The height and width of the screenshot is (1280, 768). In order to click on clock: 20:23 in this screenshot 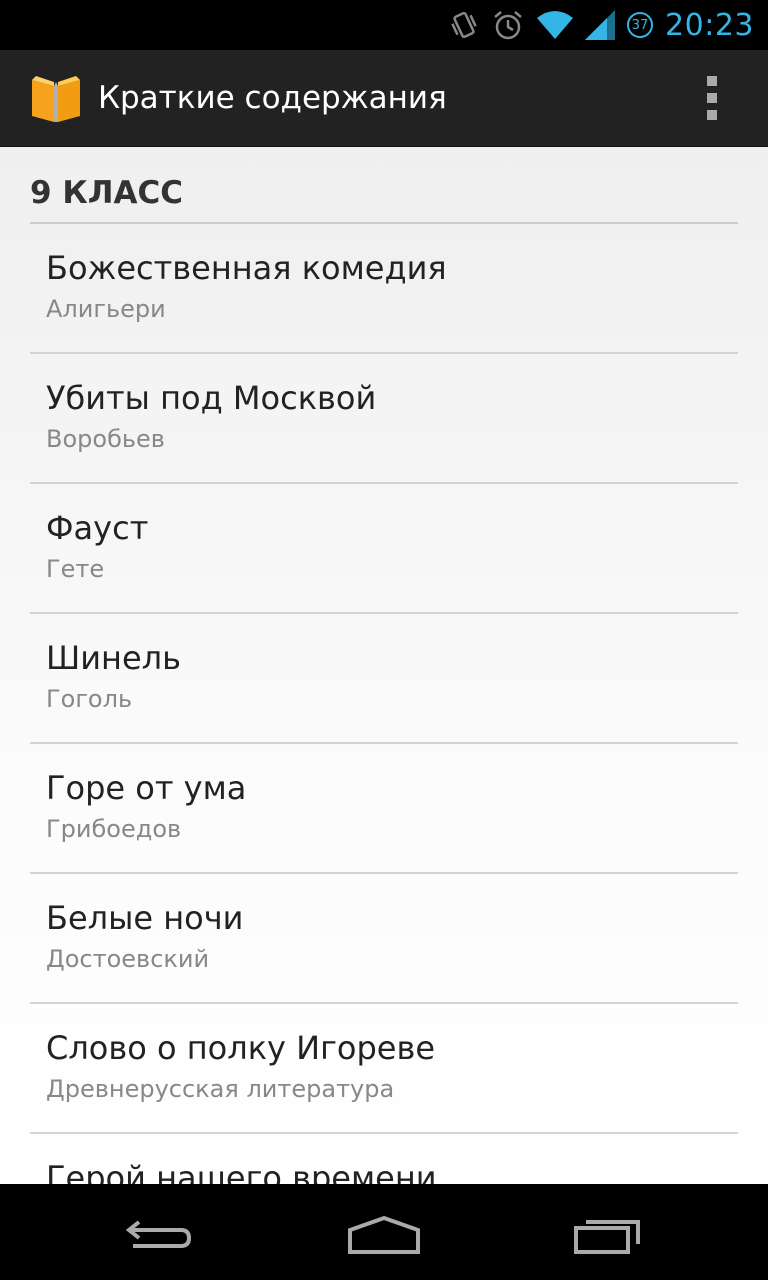, I will do `click(709, 25)`.